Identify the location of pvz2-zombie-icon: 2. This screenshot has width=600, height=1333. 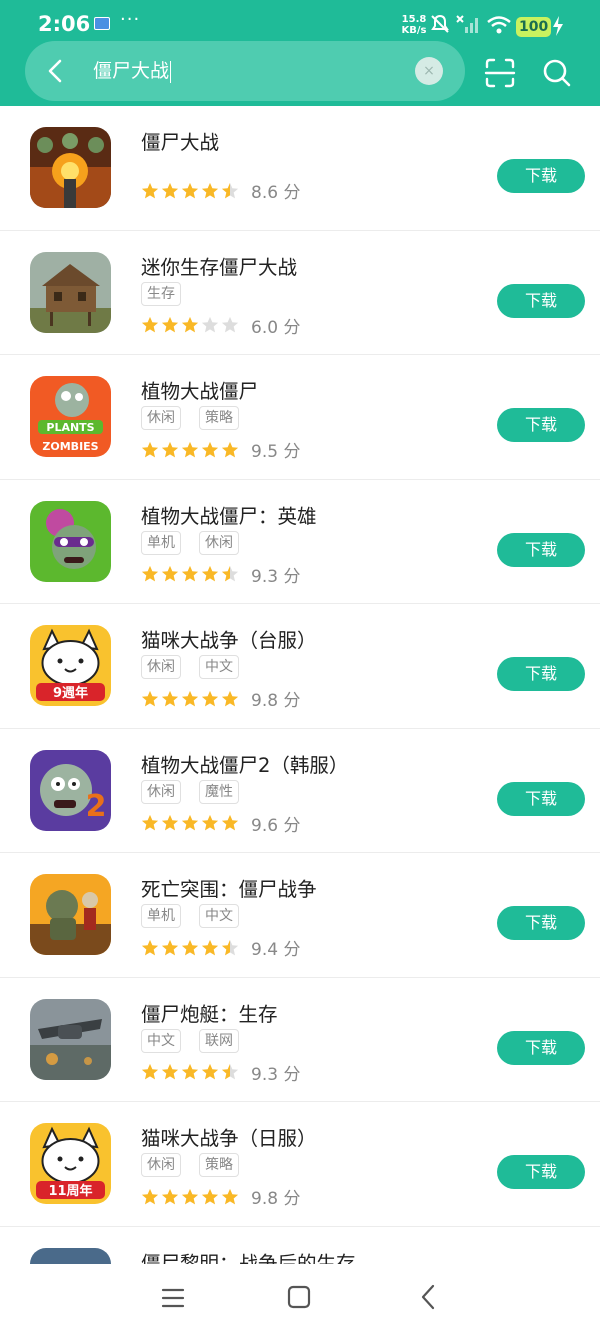
(70, 790).